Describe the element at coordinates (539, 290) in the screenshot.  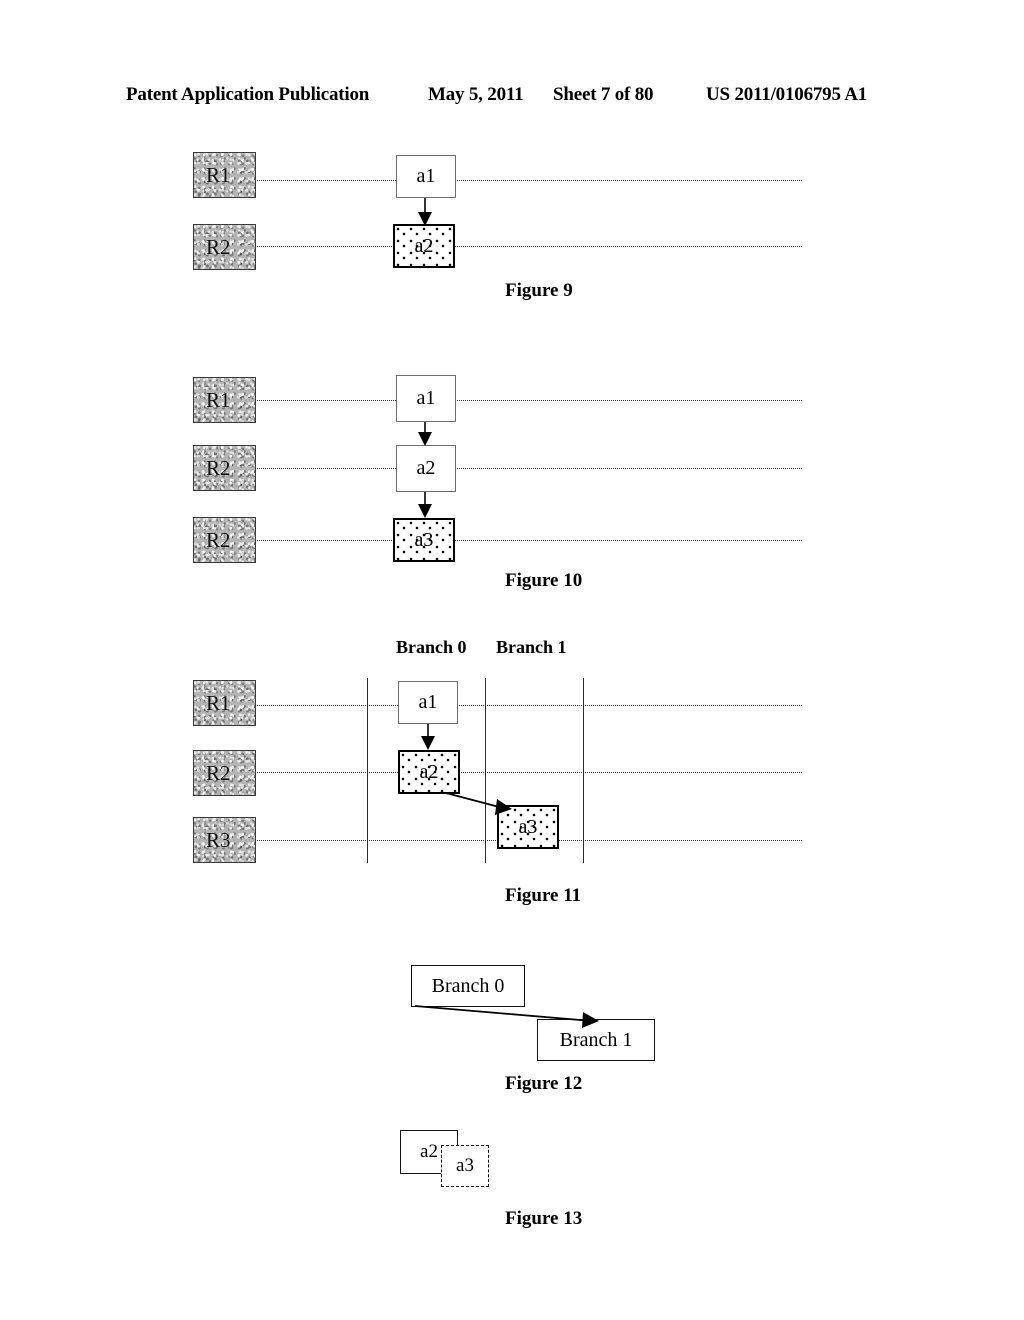
I see `figure-9-caption: Figure 9` at that location.